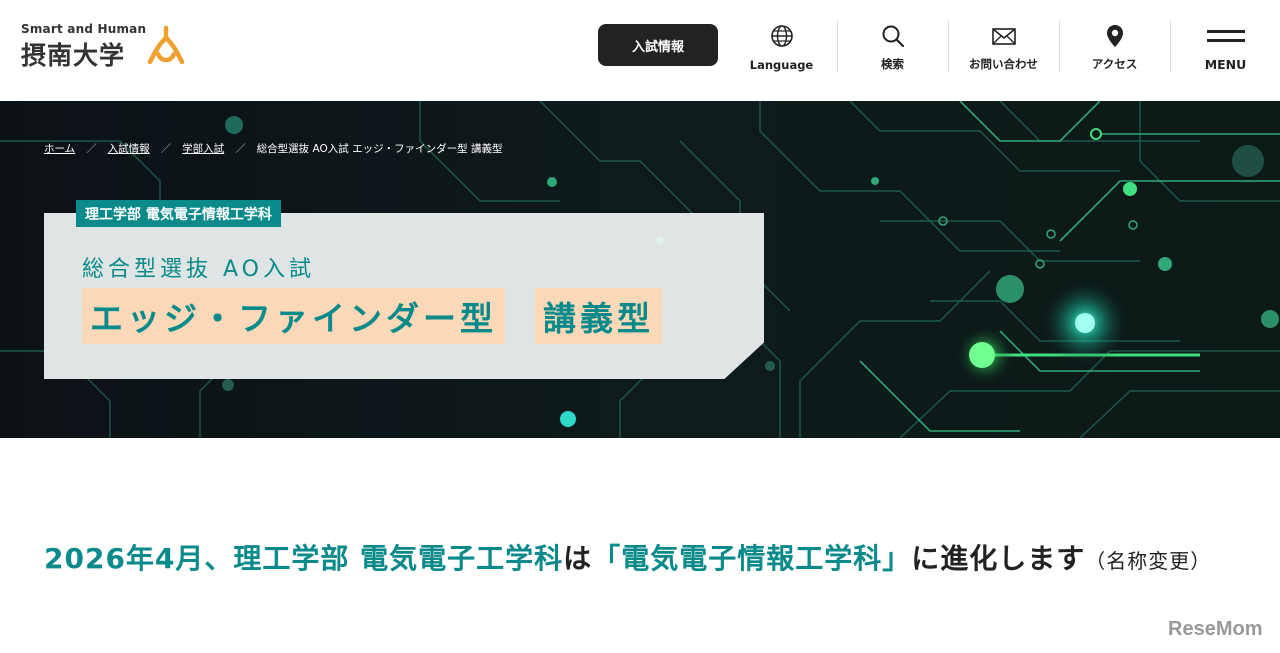 The height and width of the screenshot is (653, 1280). Describe the element at coordinates (598, 316) in the screenshot. I see `hero-title-part2: 講義型` at that location.